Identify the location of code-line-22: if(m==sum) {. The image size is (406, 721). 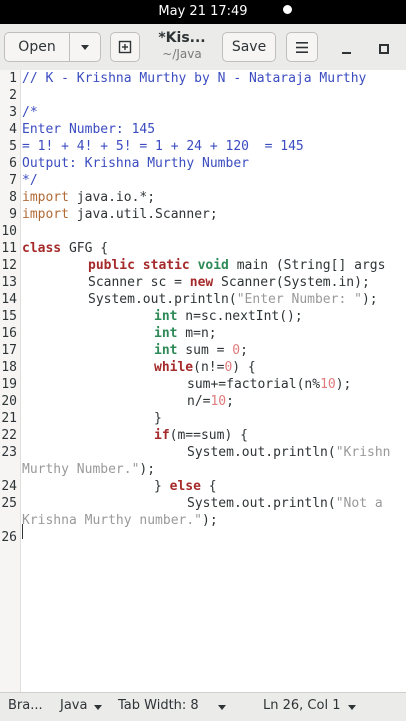
(201, 435).